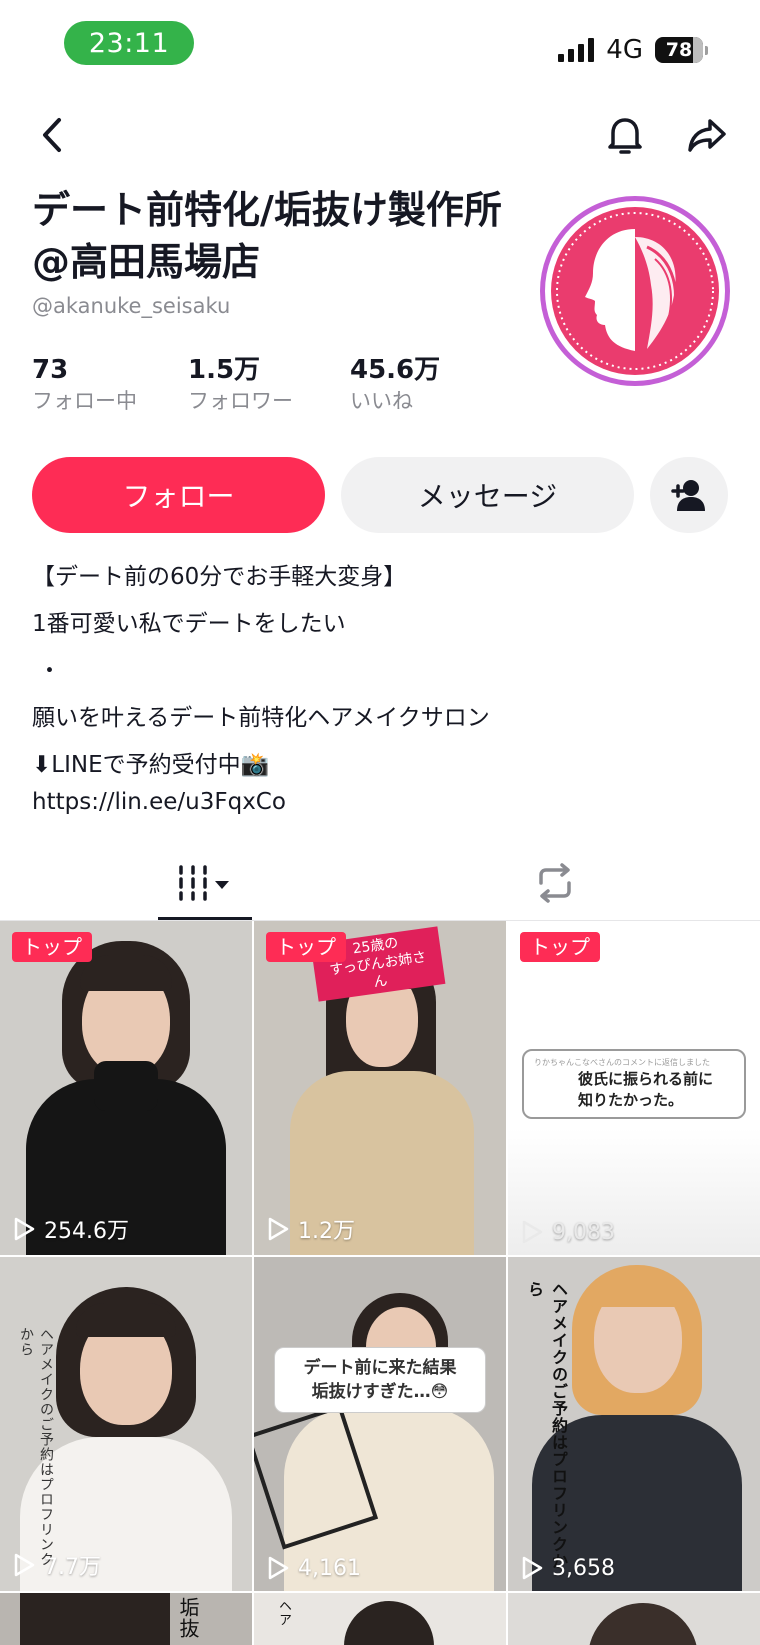 The height and width of the screenshot is (1645, 760). What do you see at coordinates (624, 50) in the screenshot?
I see `network-type: 4G` at bounding box center [624, 50].